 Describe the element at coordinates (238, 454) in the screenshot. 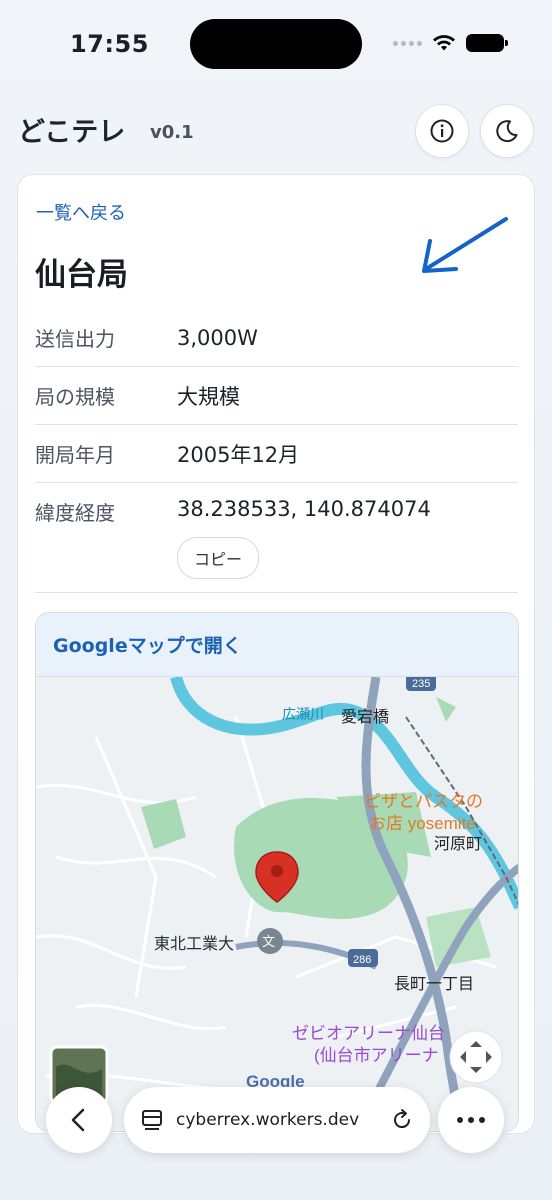

I see `info-value: 2005年12月` at that location.